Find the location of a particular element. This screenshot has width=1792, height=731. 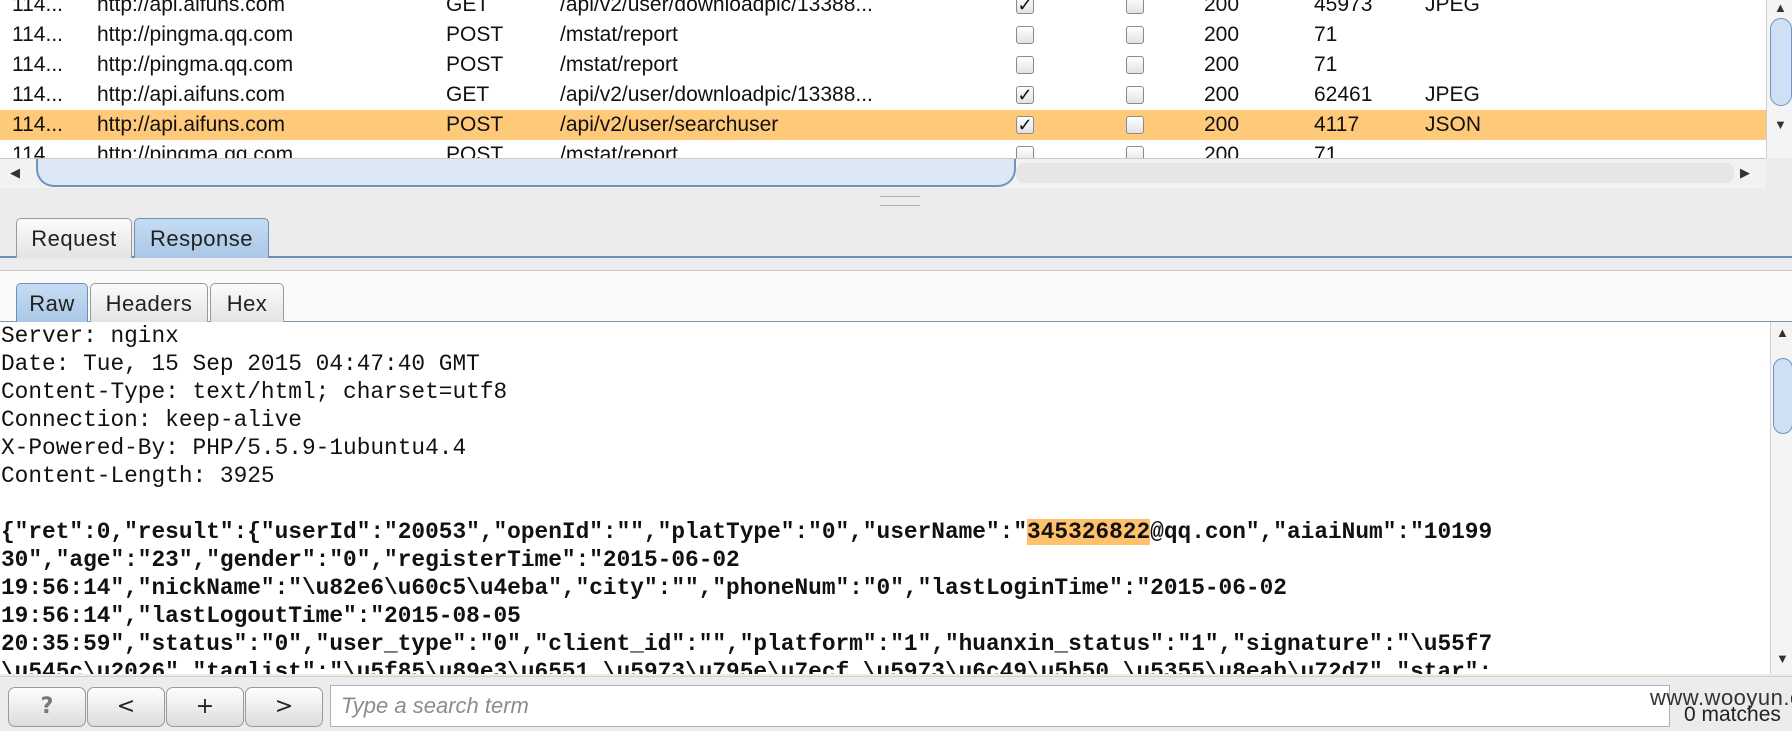

response-vertical-scrollbar: ▲ ▼ is located at coordinates (1781, 498).